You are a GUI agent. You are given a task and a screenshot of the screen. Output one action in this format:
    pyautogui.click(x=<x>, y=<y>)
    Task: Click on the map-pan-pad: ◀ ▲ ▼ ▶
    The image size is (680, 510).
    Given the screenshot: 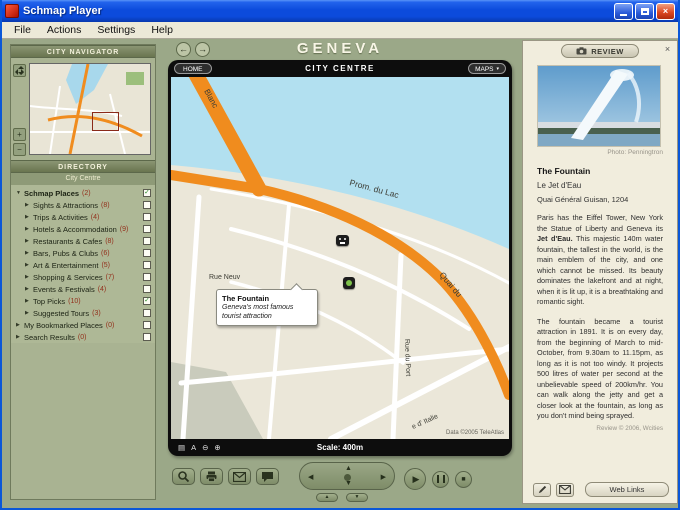 What is the action you would take?
    pyautogui.click(x=347, y=476)
    